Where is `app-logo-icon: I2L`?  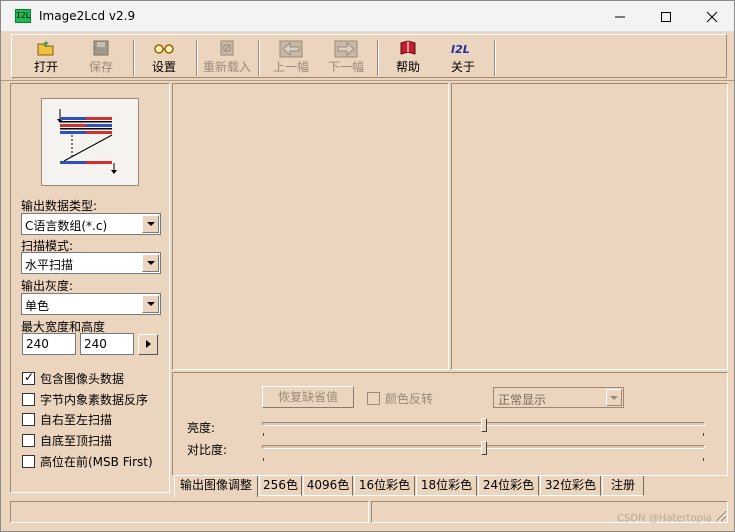
app-logo-icon: I2L is located at coordinates (23, 16).